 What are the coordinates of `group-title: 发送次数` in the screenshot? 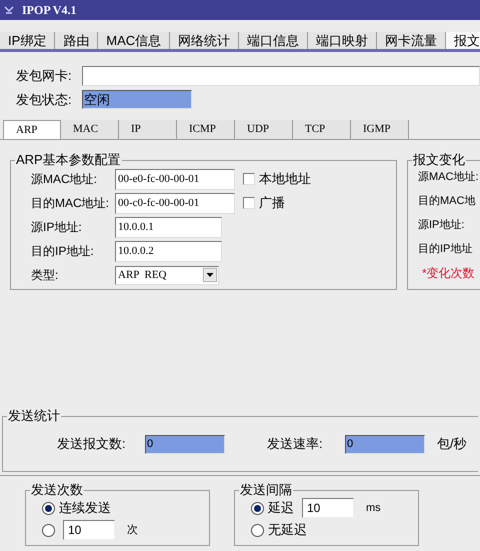 It's located at (57, 490).